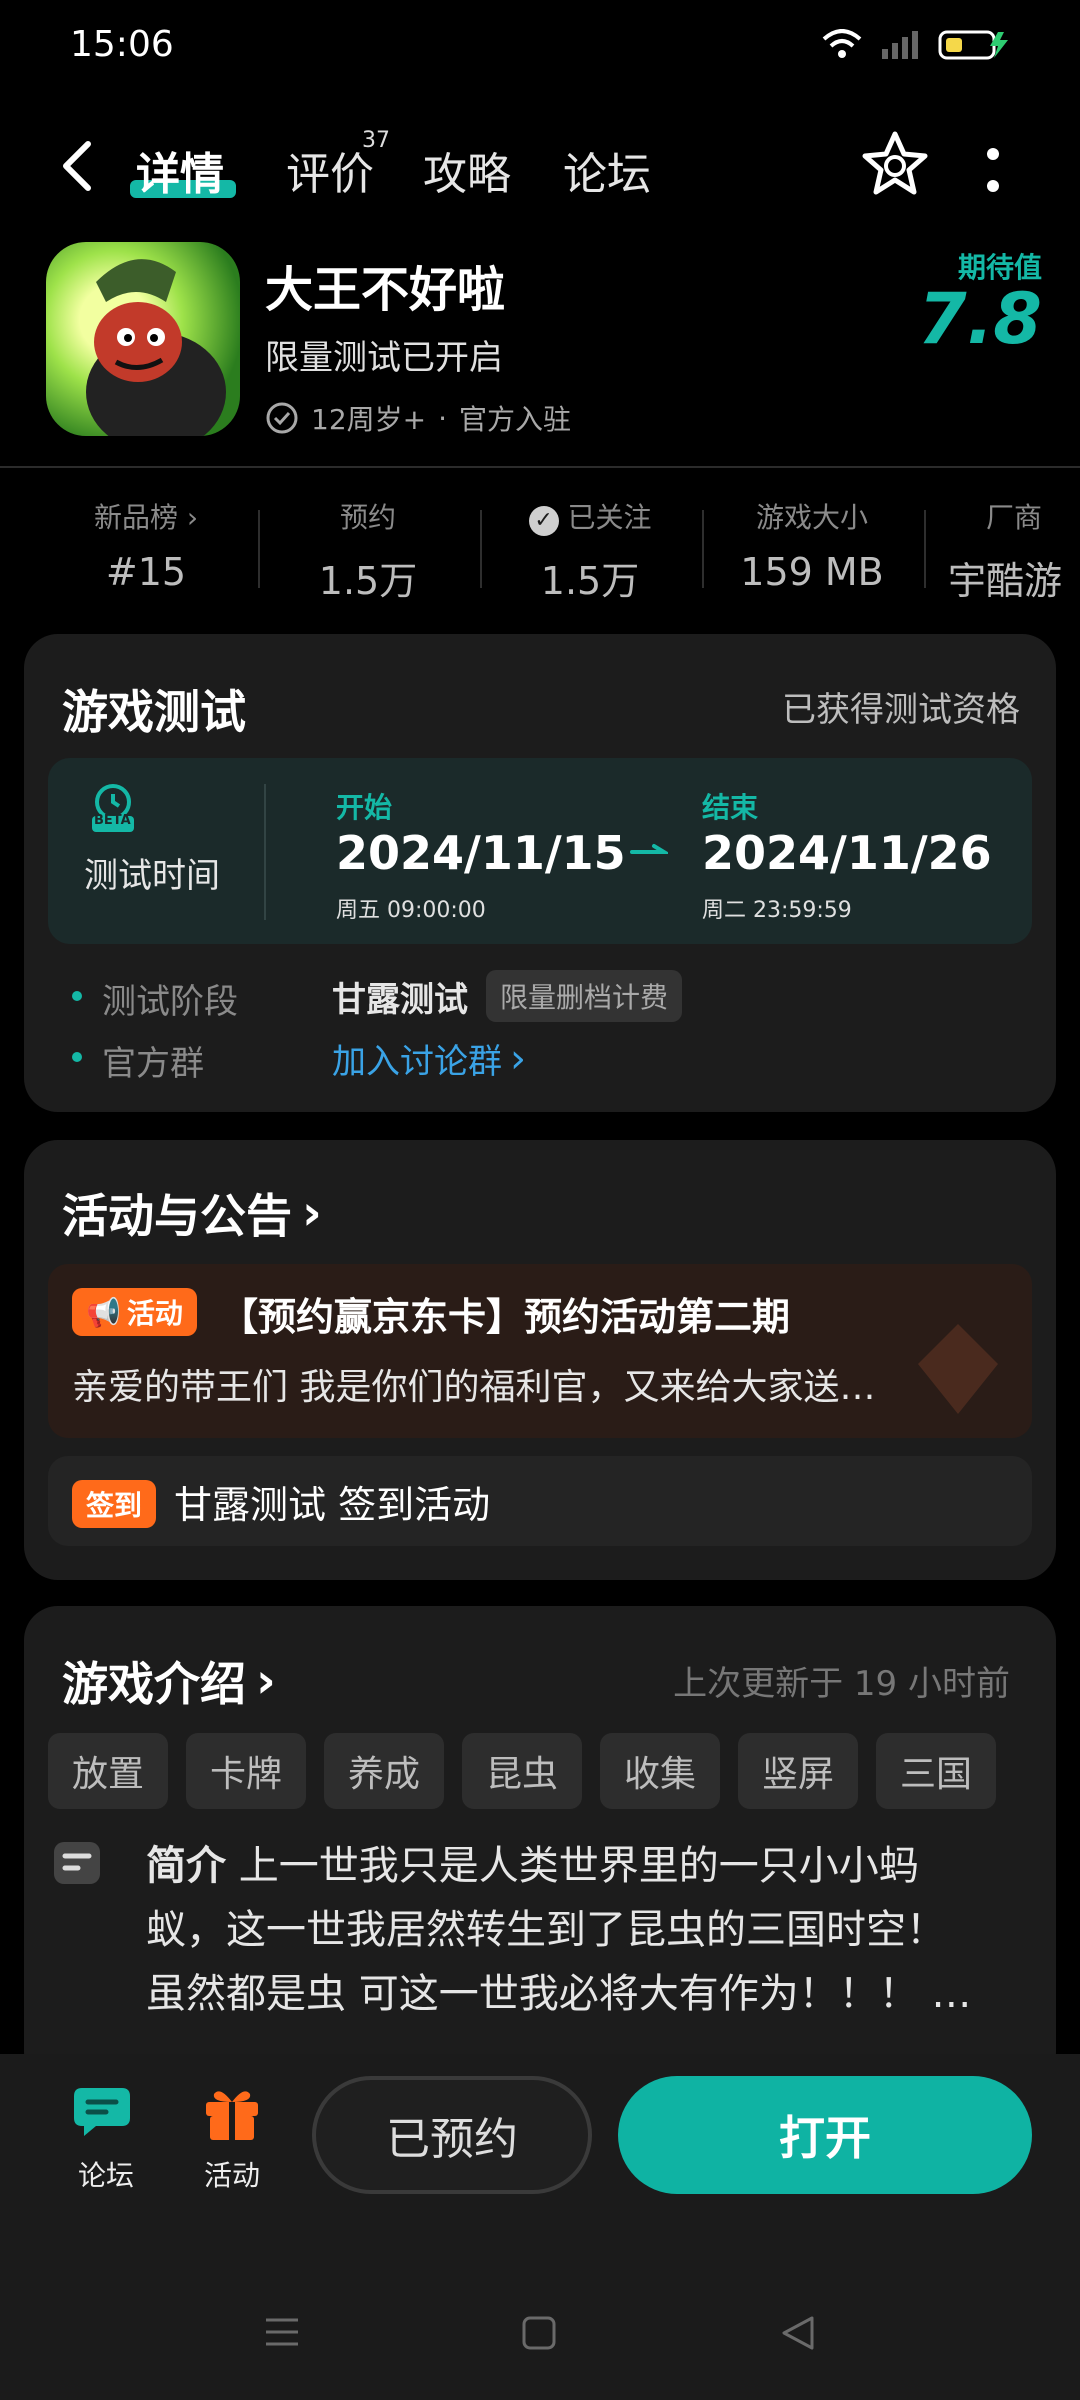  What do you see at coordinates (114, 1504) in the screenshot?
I see `signin-tag: 签到` at bounding box center [114, 1504].